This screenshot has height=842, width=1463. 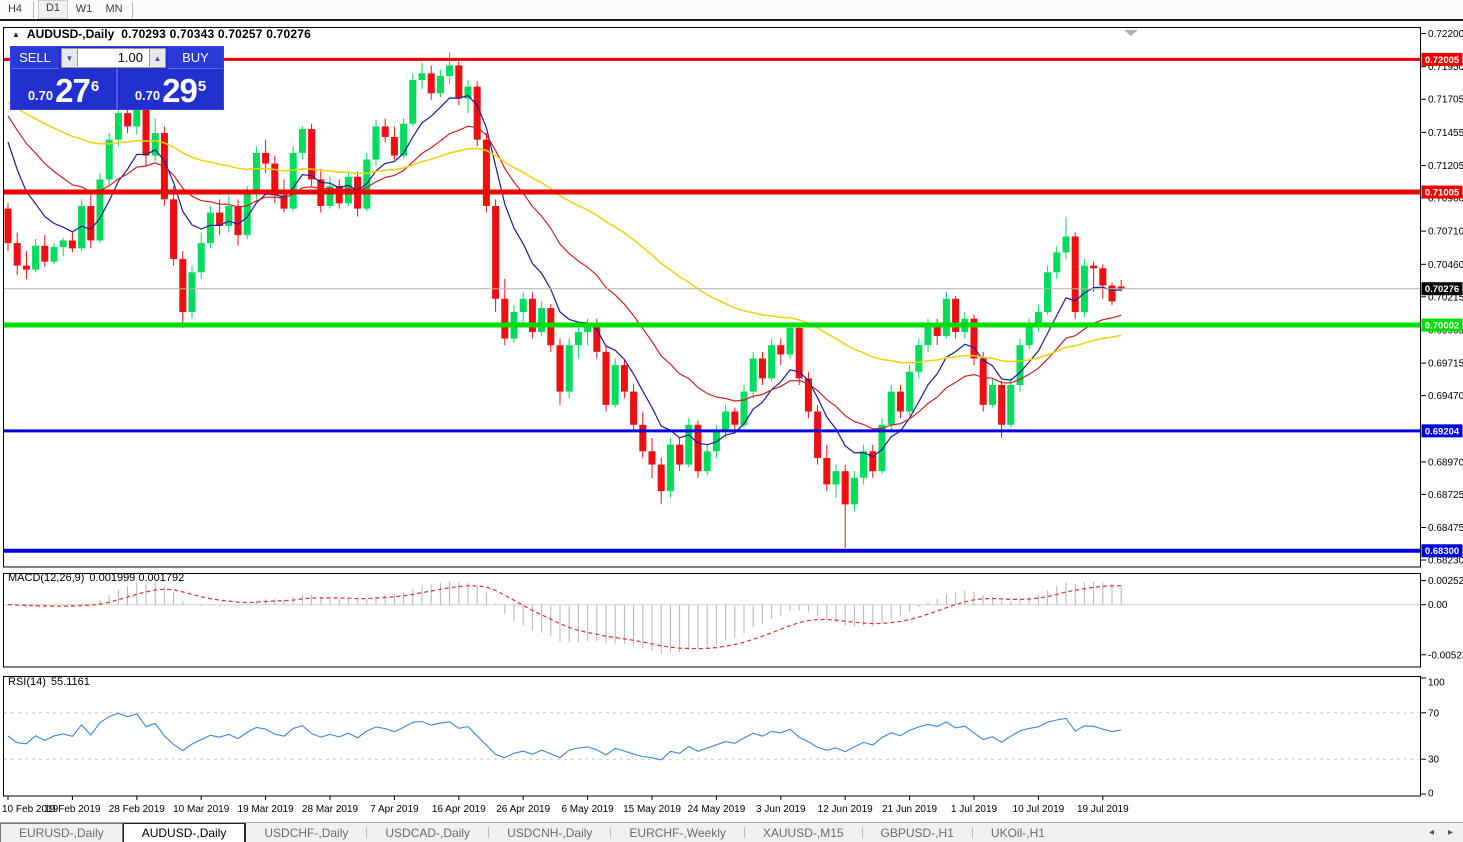 What do you see at coordinates (147, 95) in the screenshot?
I see `buy-price-prefix: 0.70` at bounding box center [147, 95].